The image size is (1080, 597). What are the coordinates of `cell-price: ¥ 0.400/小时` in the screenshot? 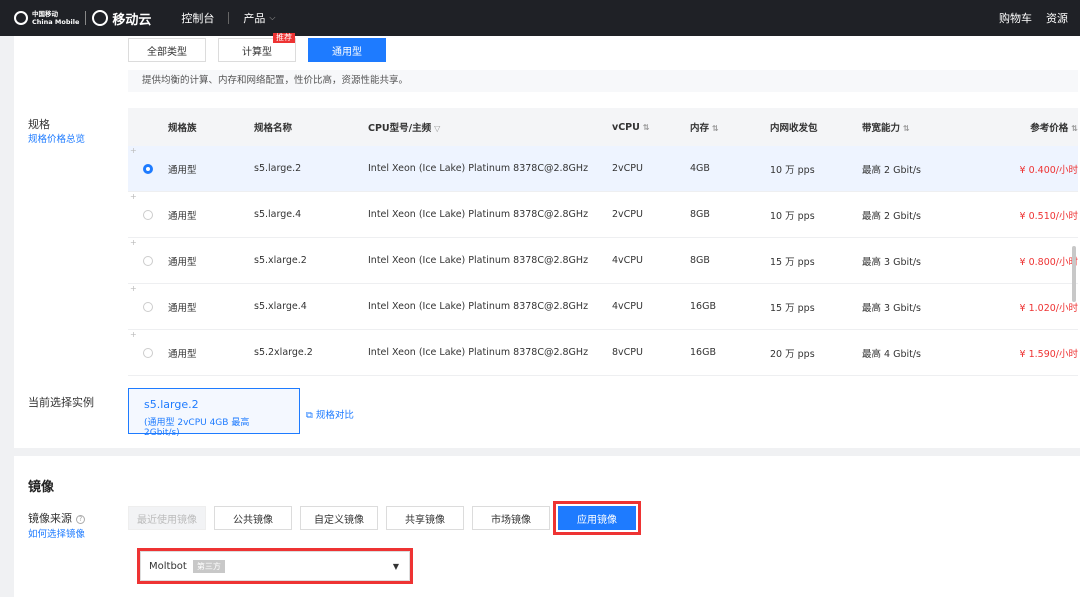 It's located at (1048, 170).